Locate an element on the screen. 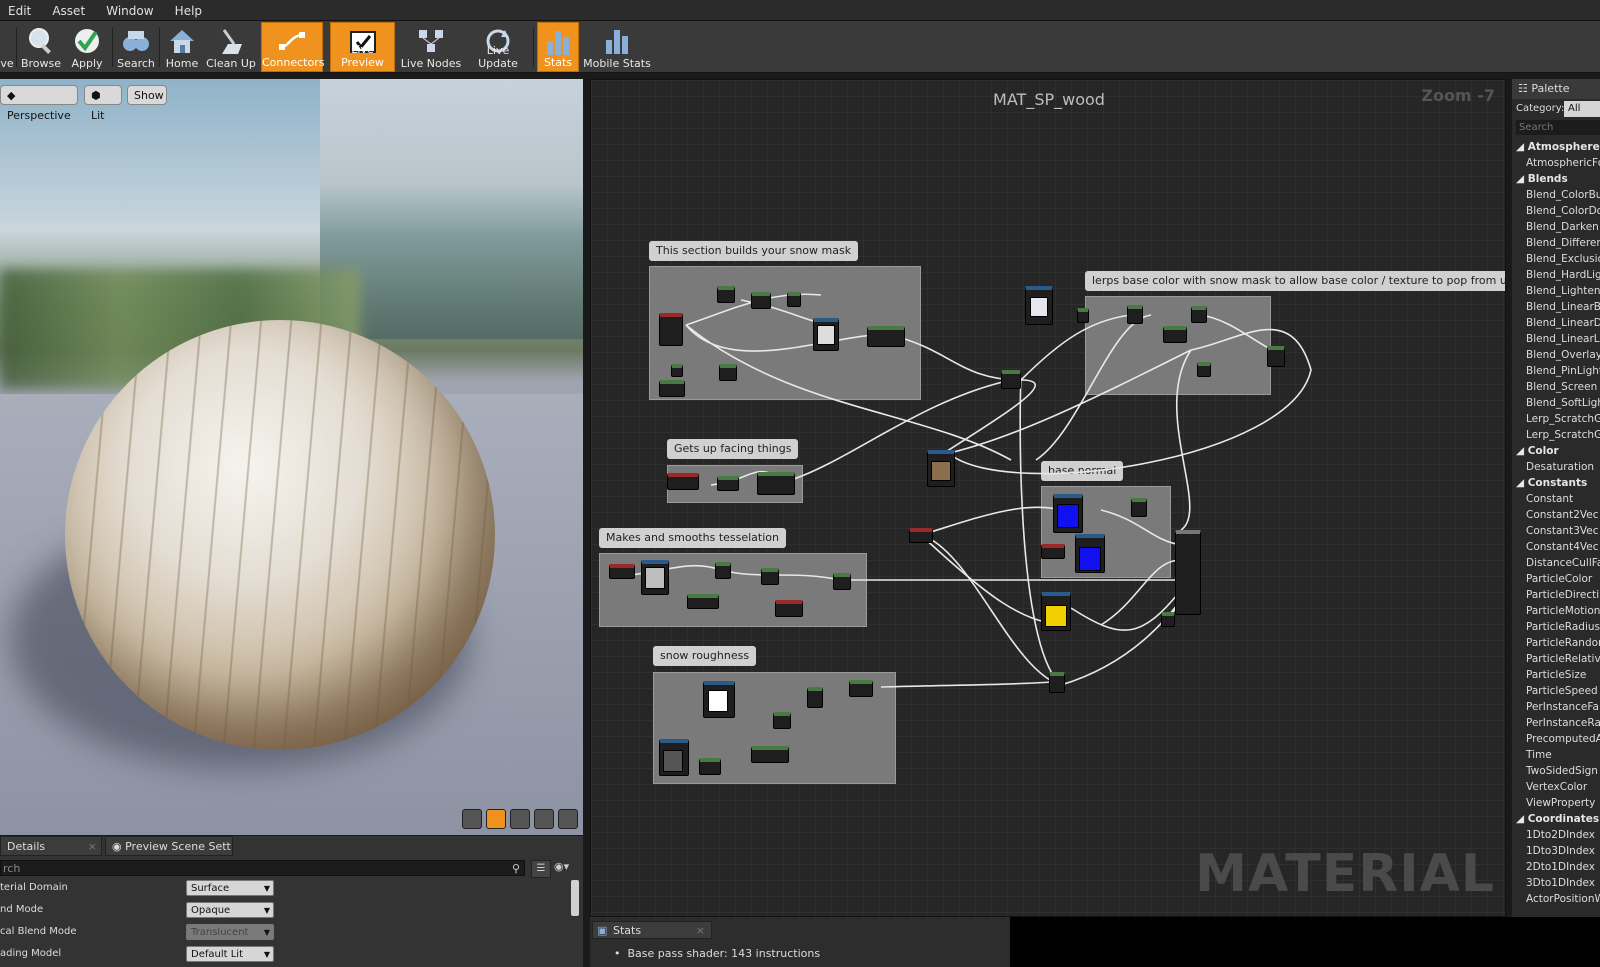 This screenshot has width=1600, height=967. palette-item: AtmosphericFo is located at coordinates (1563, 163).